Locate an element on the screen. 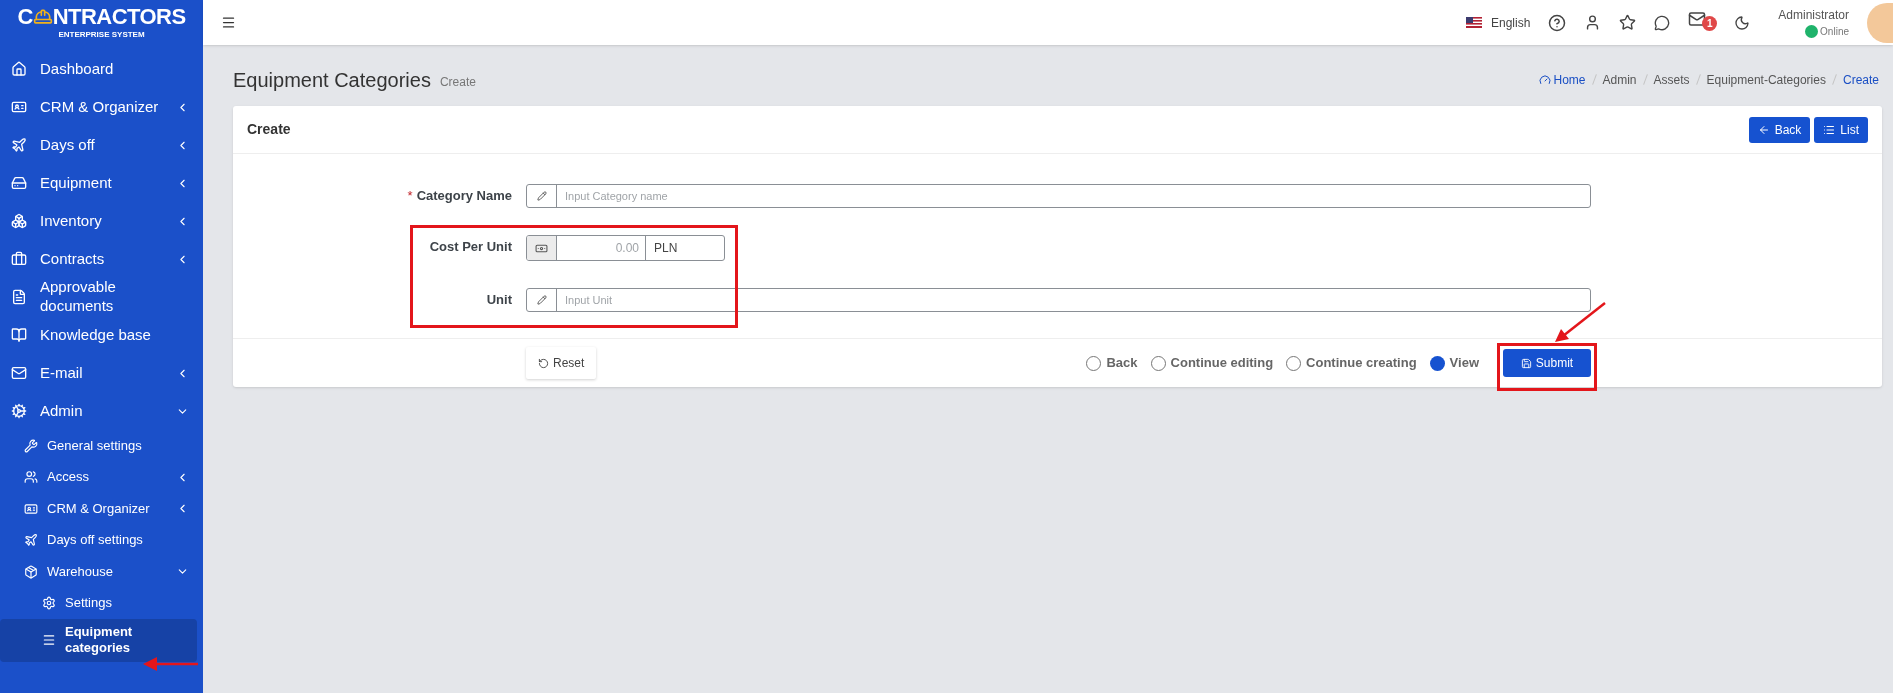  page-subtitle: Create is located at coordinates (457, 82).